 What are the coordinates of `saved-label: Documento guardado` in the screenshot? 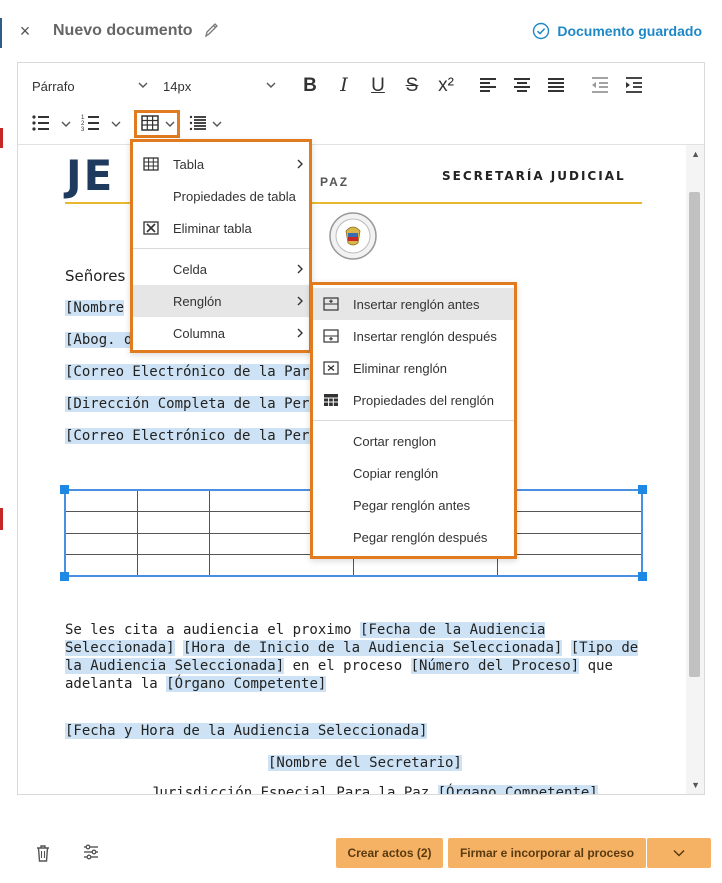 It's located at (629, 31).